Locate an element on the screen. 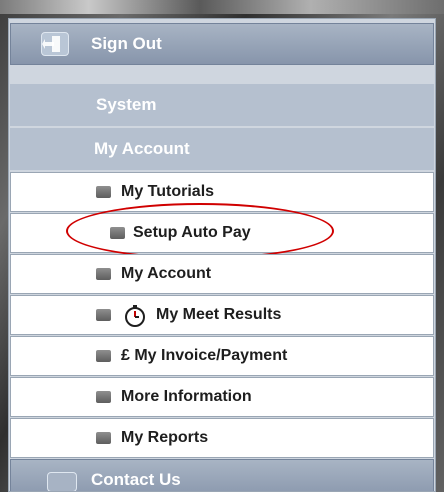  section-my-account: My Account is located at coordinates (222, 149).